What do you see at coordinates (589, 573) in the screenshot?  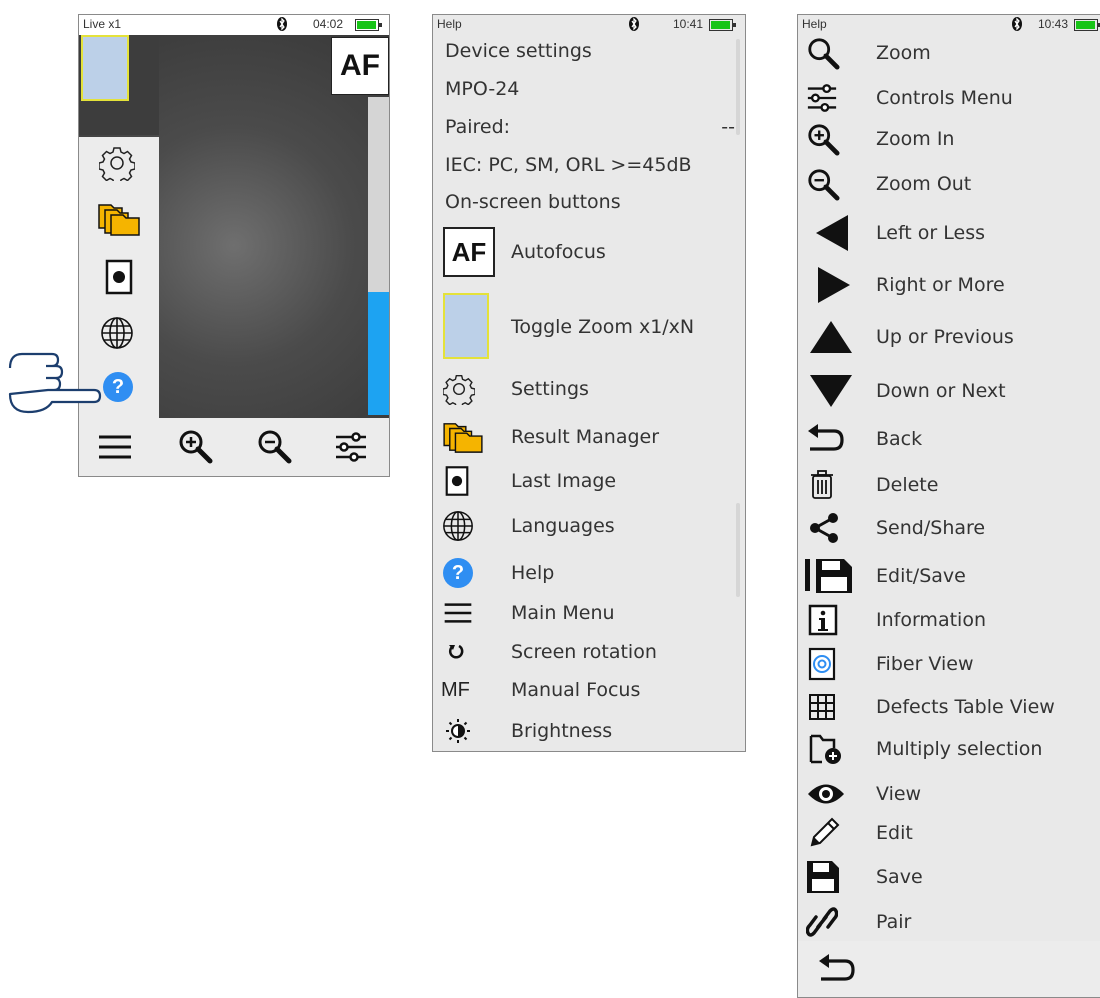 I see `help-item-help: ? Help` at bounding box center [589, 573].